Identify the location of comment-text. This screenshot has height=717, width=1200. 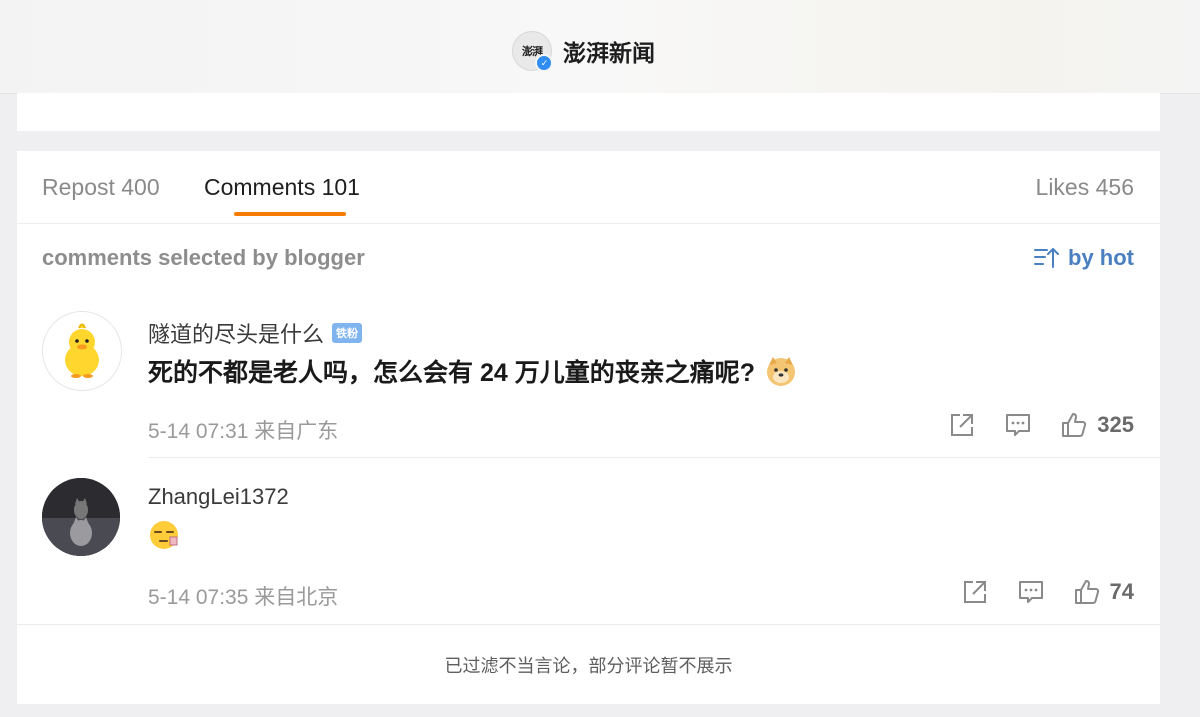
(164, 535).